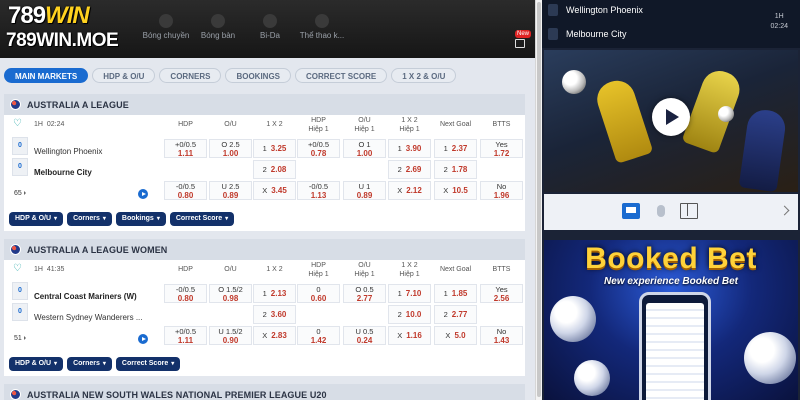 Image resolution: width=800 pixels, height=400 pixels. What do you see at coordinates (230, 269) in the screenshot?
I see `market-header: O/U` at bounding box center [230, 269].